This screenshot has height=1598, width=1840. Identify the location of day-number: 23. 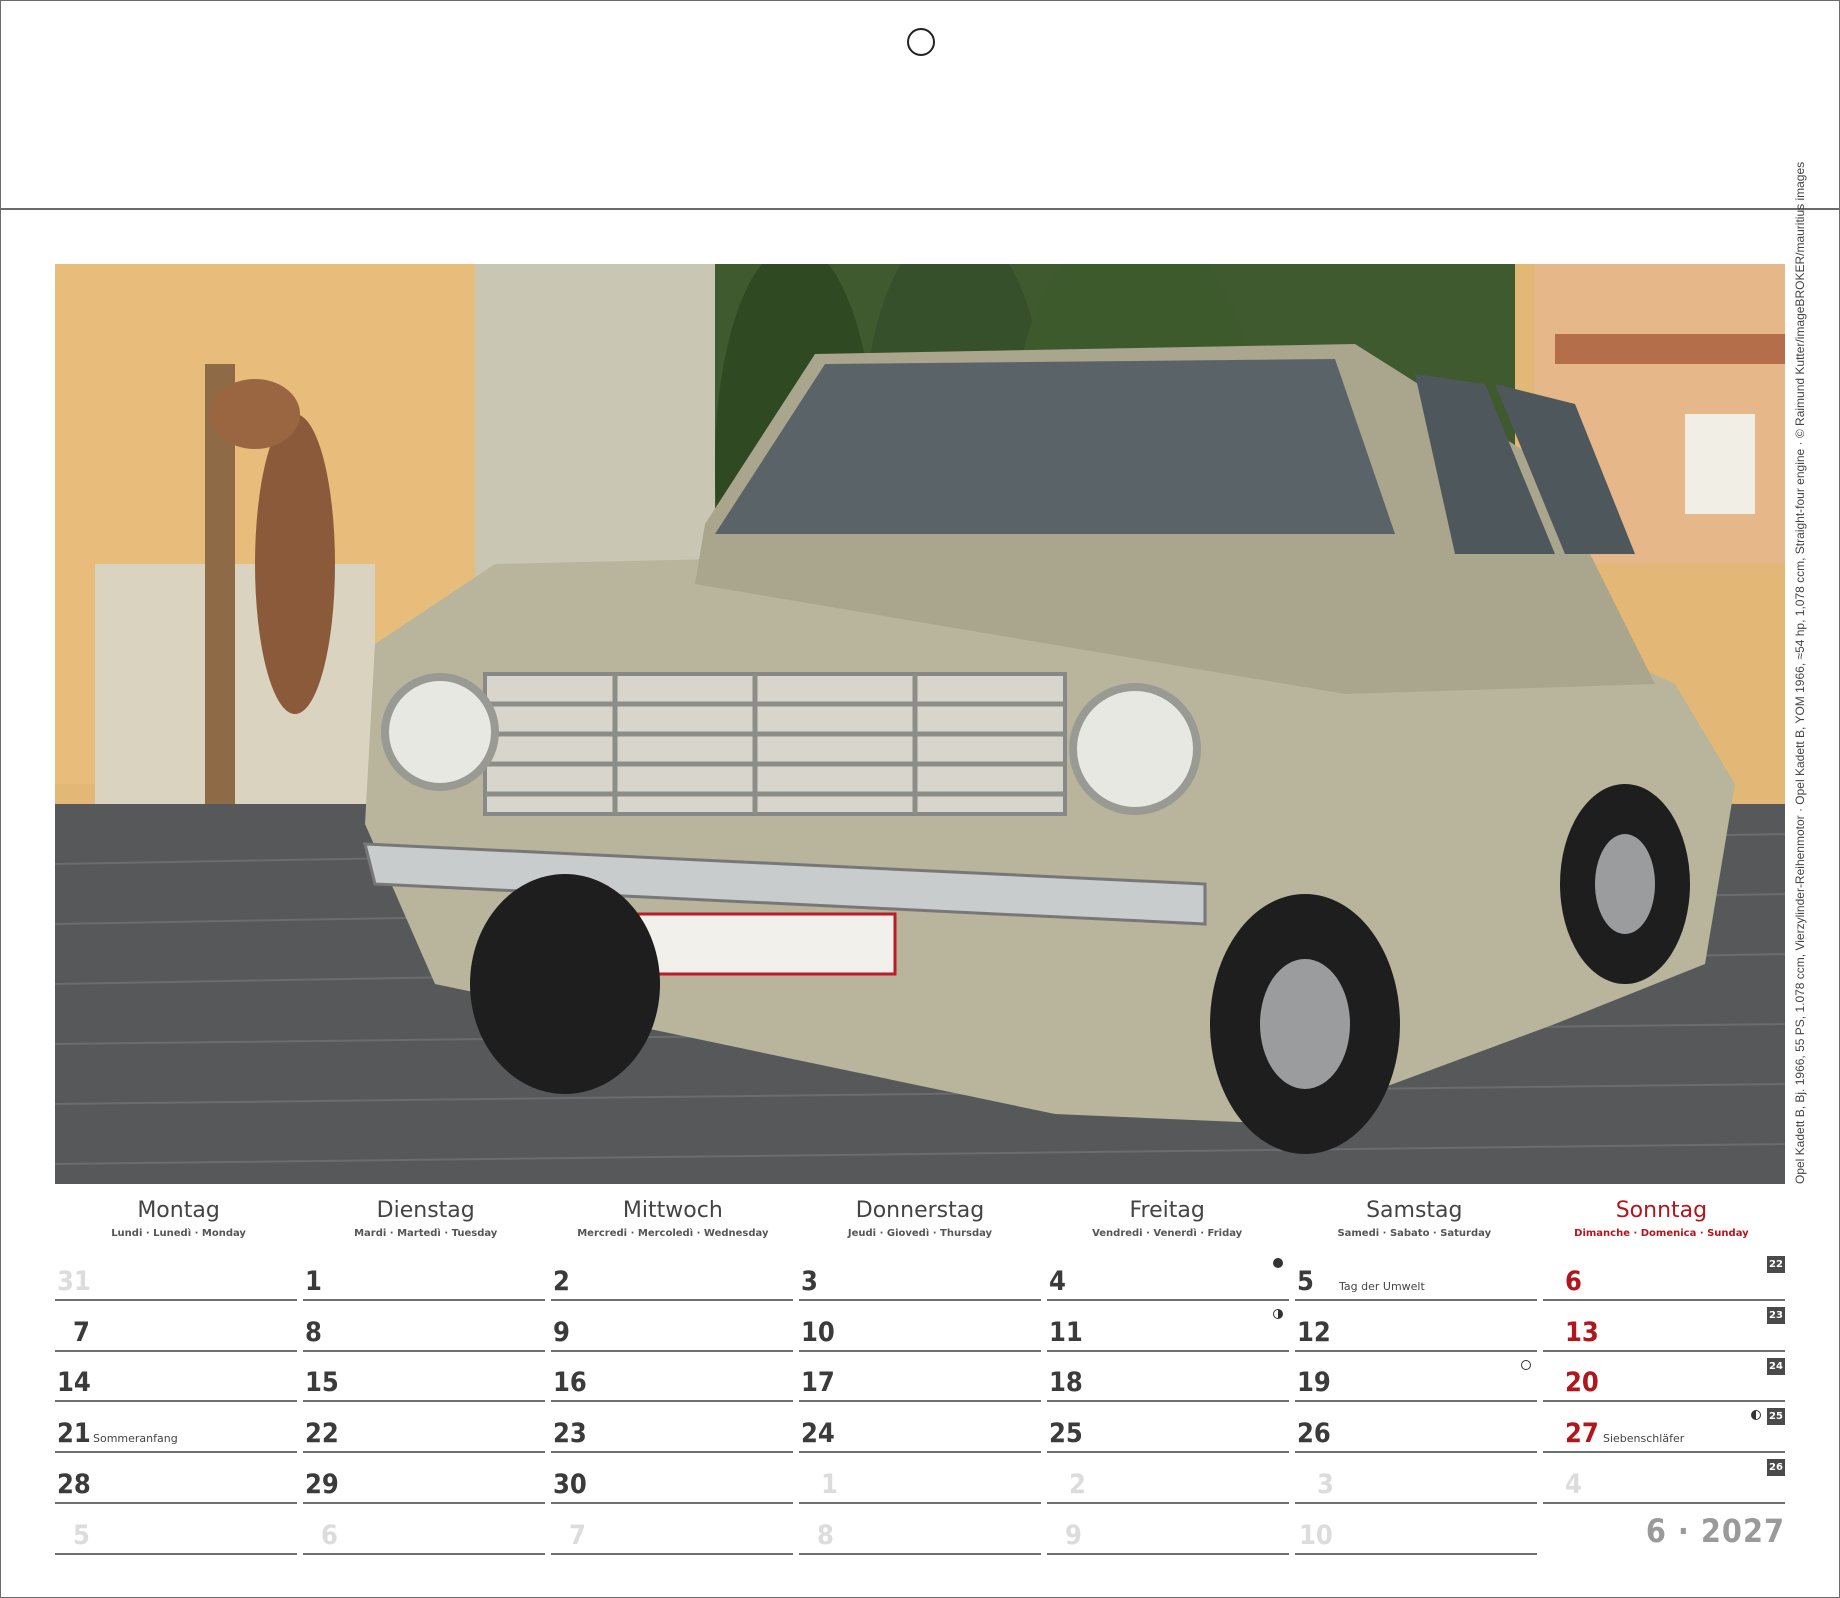
(570, 1434).